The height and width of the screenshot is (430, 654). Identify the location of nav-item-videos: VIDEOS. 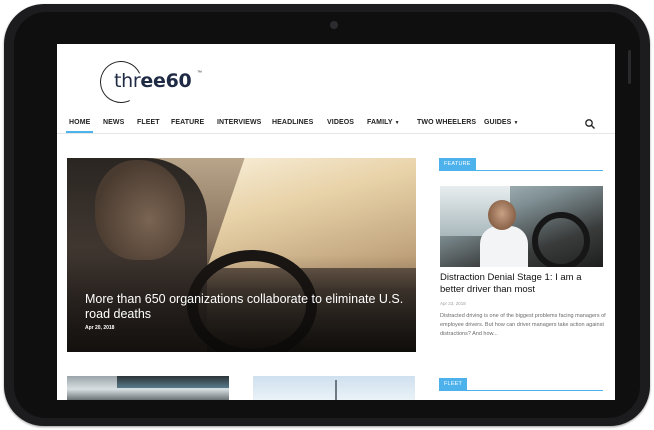
(340, 122).